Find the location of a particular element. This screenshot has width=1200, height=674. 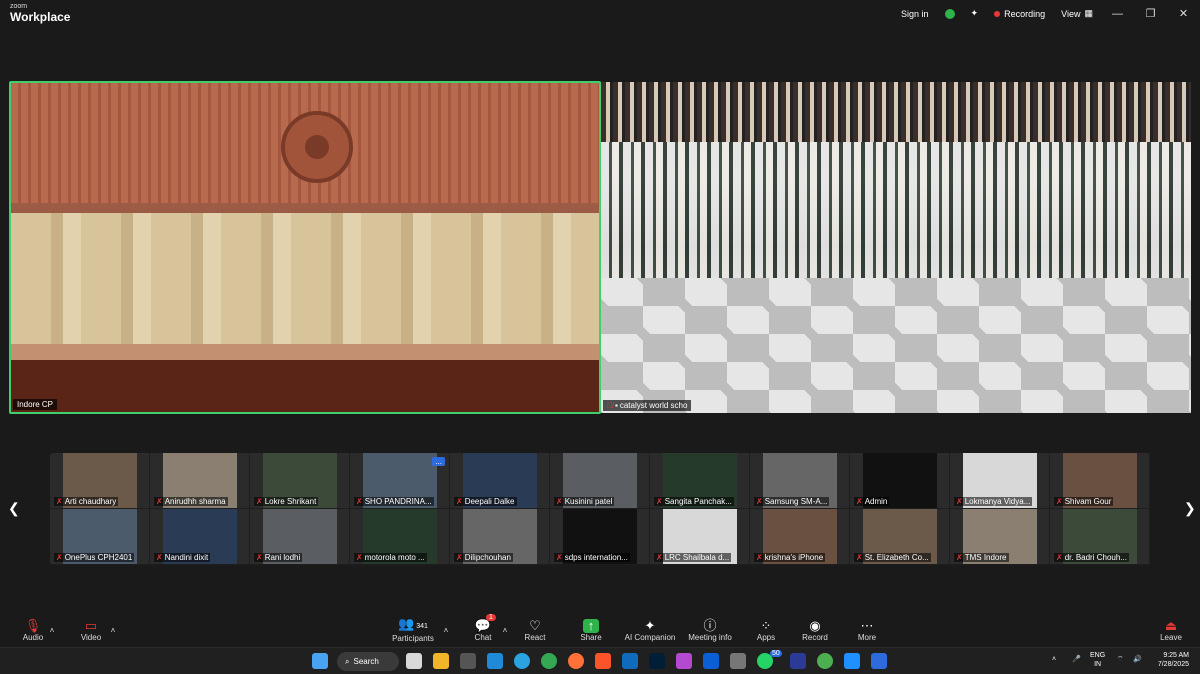

ai-companion-button: ✦ AI Companion is located at coordinates (650, 630).